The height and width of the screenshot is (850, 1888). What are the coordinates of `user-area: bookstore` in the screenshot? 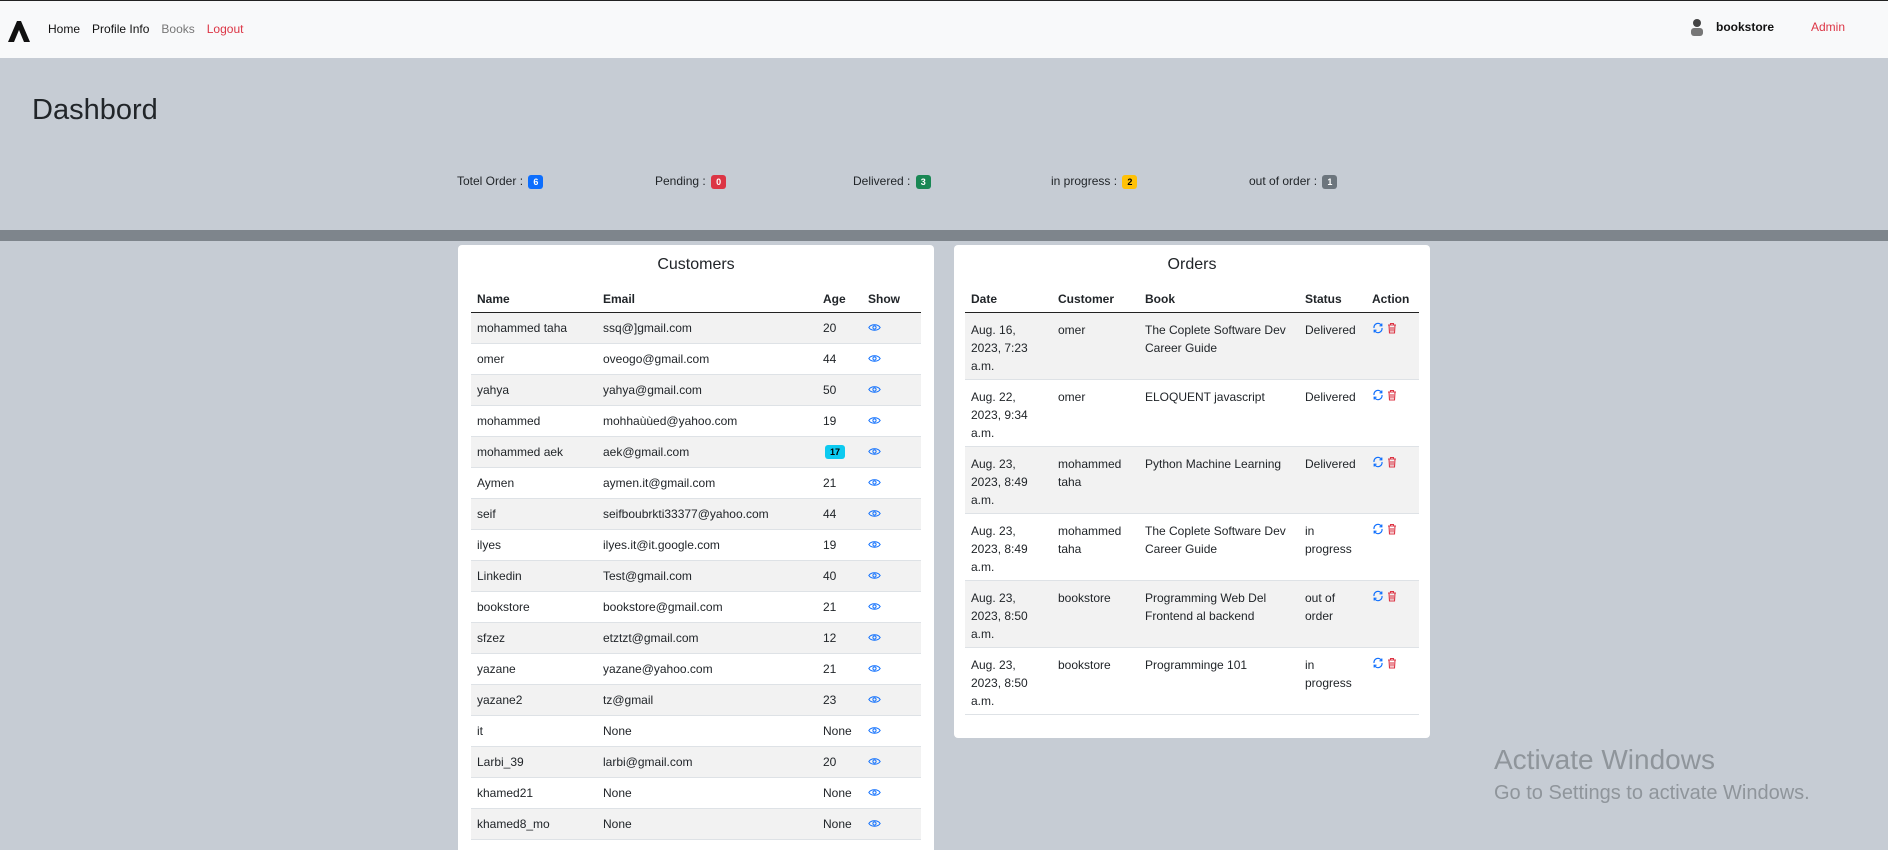 It's located at (1731, 27).